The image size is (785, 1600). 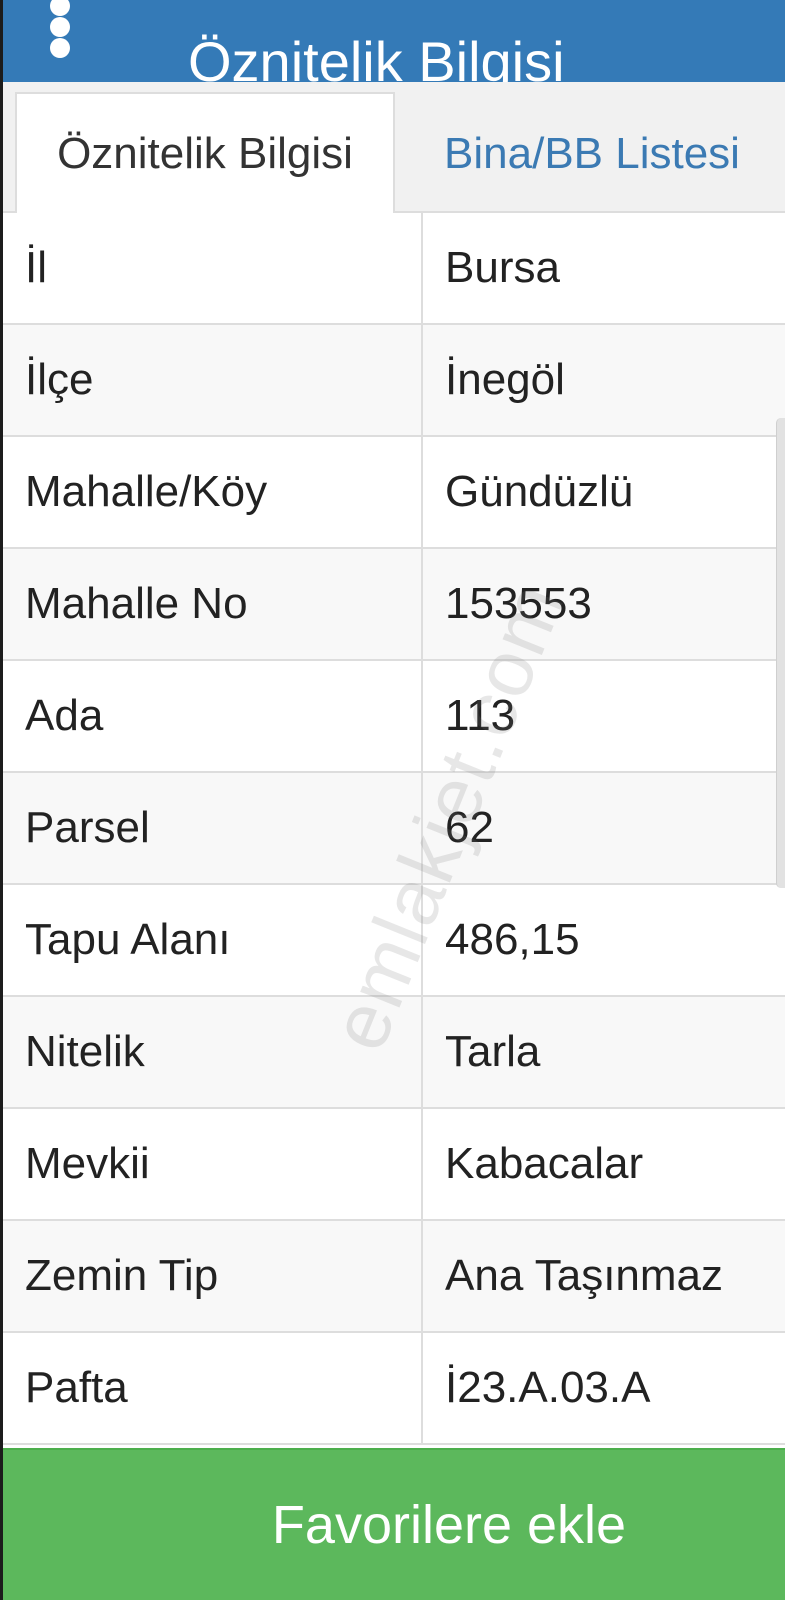 What do you see at coordinates (213, 380) in the screenshot?
I see `row-label: İlçe` at bounding box center [213, 380].